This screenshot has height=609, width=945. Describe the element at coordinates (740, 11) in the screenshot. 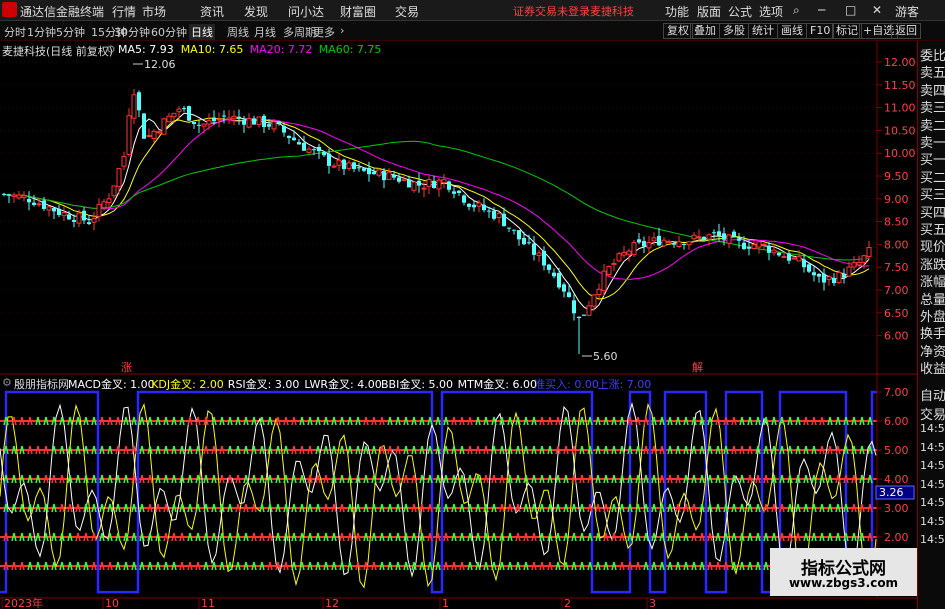

I see `menu-right-2: 公式` at that location.